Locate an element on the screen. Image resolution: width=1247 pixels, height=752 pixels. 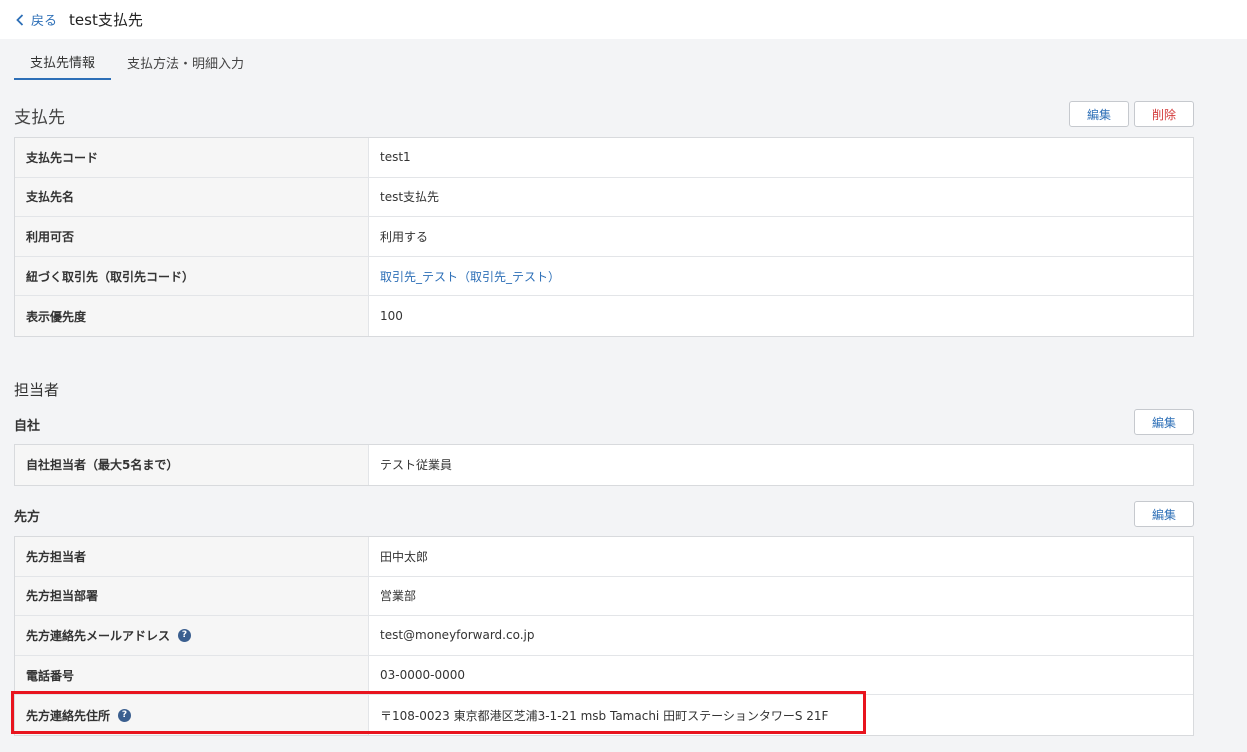
table-row: 自社担当者（最大5名まで） テスト従業員 is located at coordinates (604, 465).